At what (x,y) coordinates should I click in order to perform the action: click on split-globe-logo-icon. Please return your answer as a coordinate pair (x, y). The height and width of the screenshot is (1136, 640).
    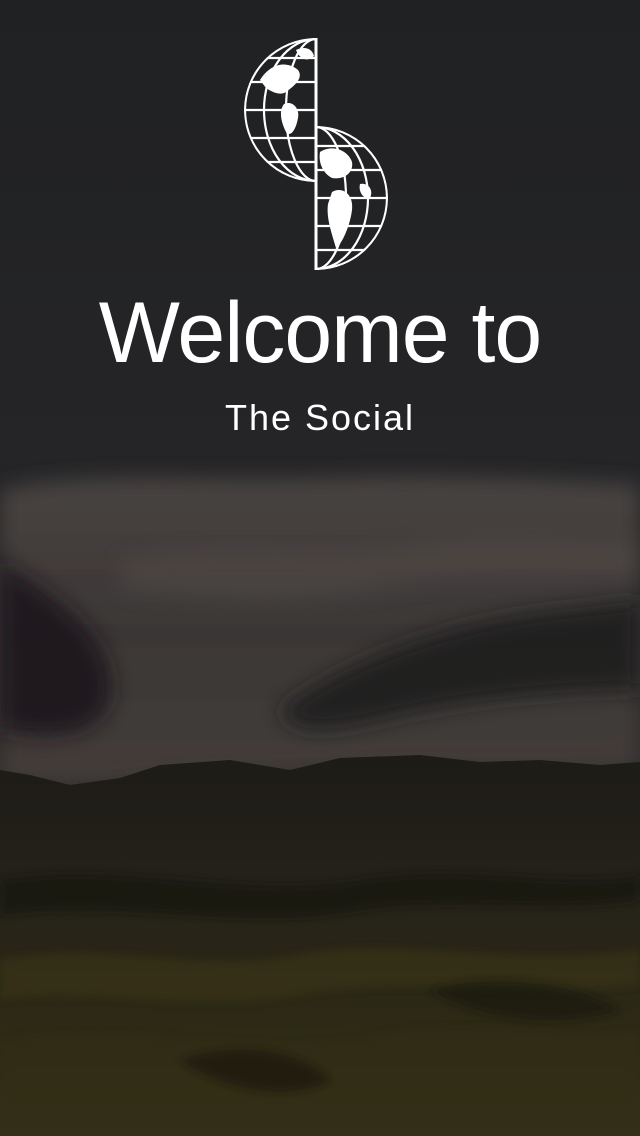
    Looking at the image, I should click on (316, 154).